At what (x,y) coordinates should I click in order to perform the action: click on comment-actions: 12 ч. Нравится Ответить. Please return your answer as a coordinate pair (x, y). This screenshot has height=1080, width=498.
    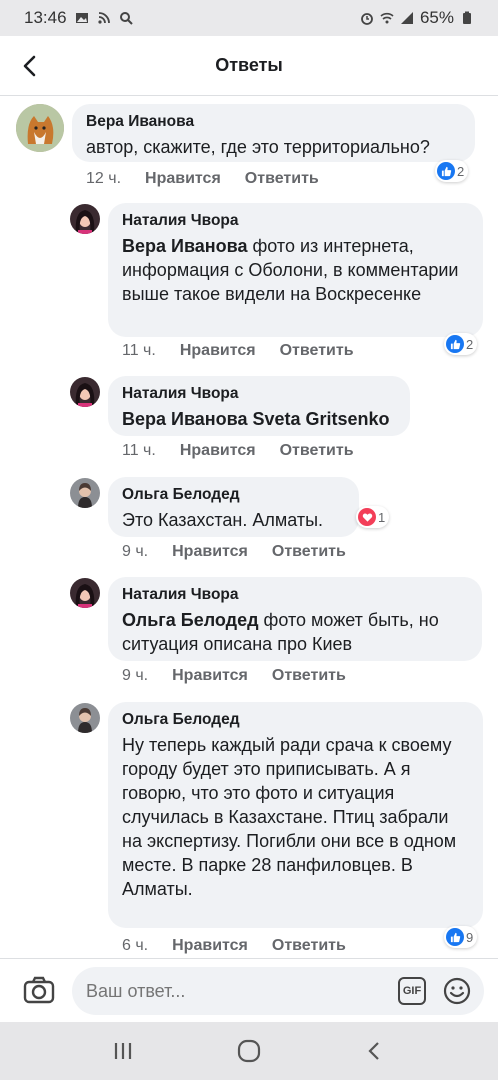
    Looking at the image, I should click on (202, 179).